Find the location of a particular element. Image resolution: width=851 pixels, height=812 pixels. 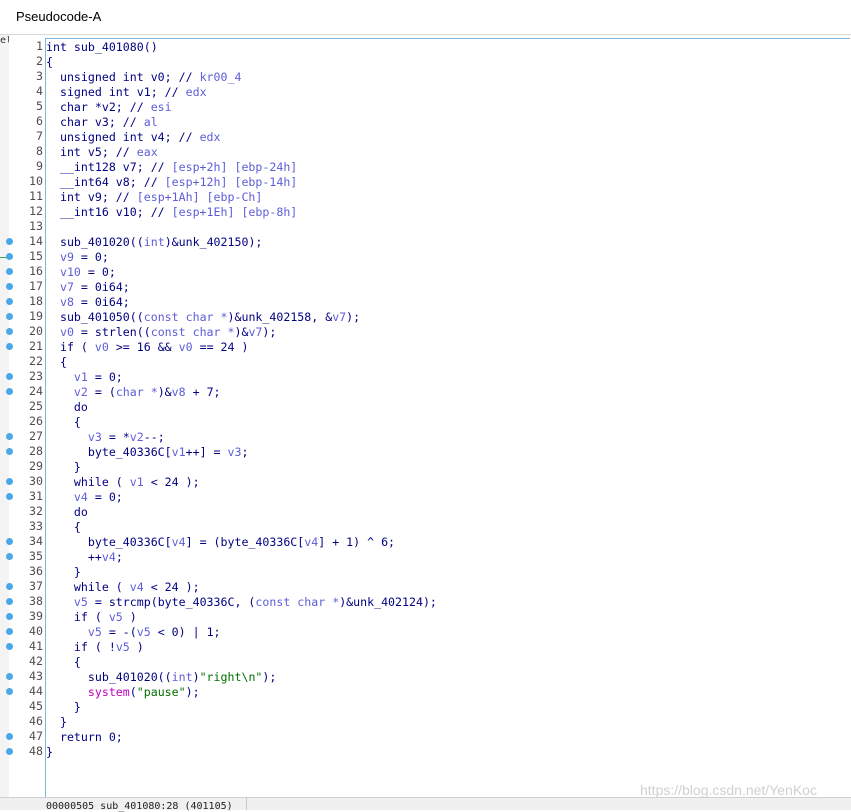

code-token: byte_40336C[ is located at coordinates (109, 542).